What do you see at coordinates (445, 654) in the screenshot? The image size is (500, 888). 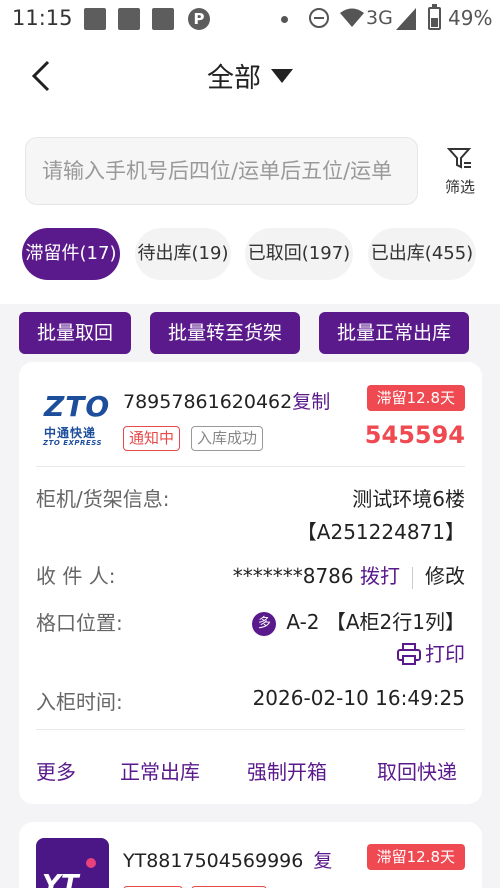 I see `print-label: 打印` at bounding box center [445, 654].